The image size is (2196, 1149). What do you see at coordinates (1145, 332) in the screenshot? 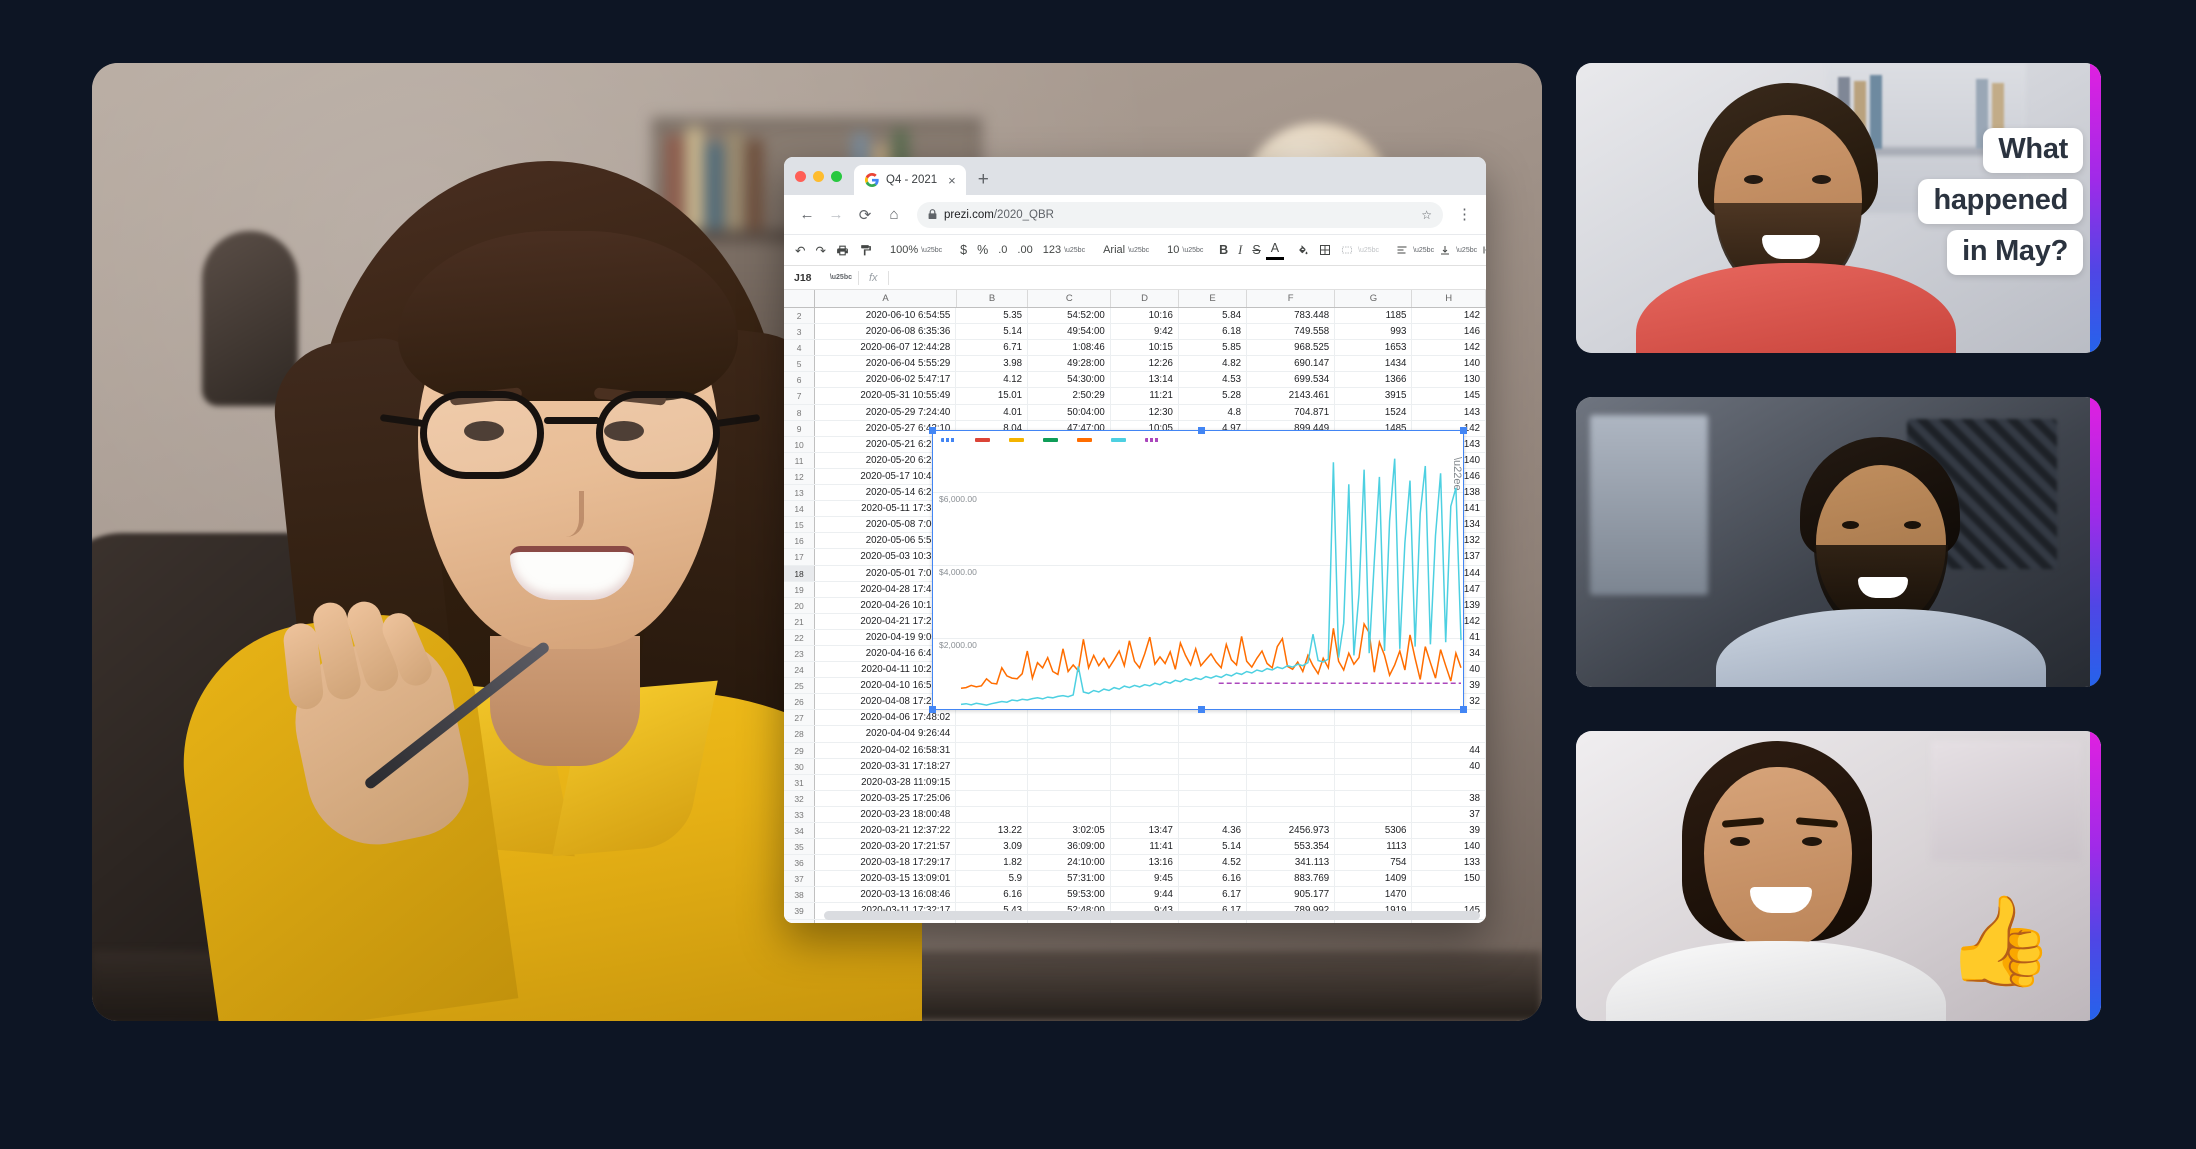
I see `cell: 9:42` at bounding box center [1145, 332].